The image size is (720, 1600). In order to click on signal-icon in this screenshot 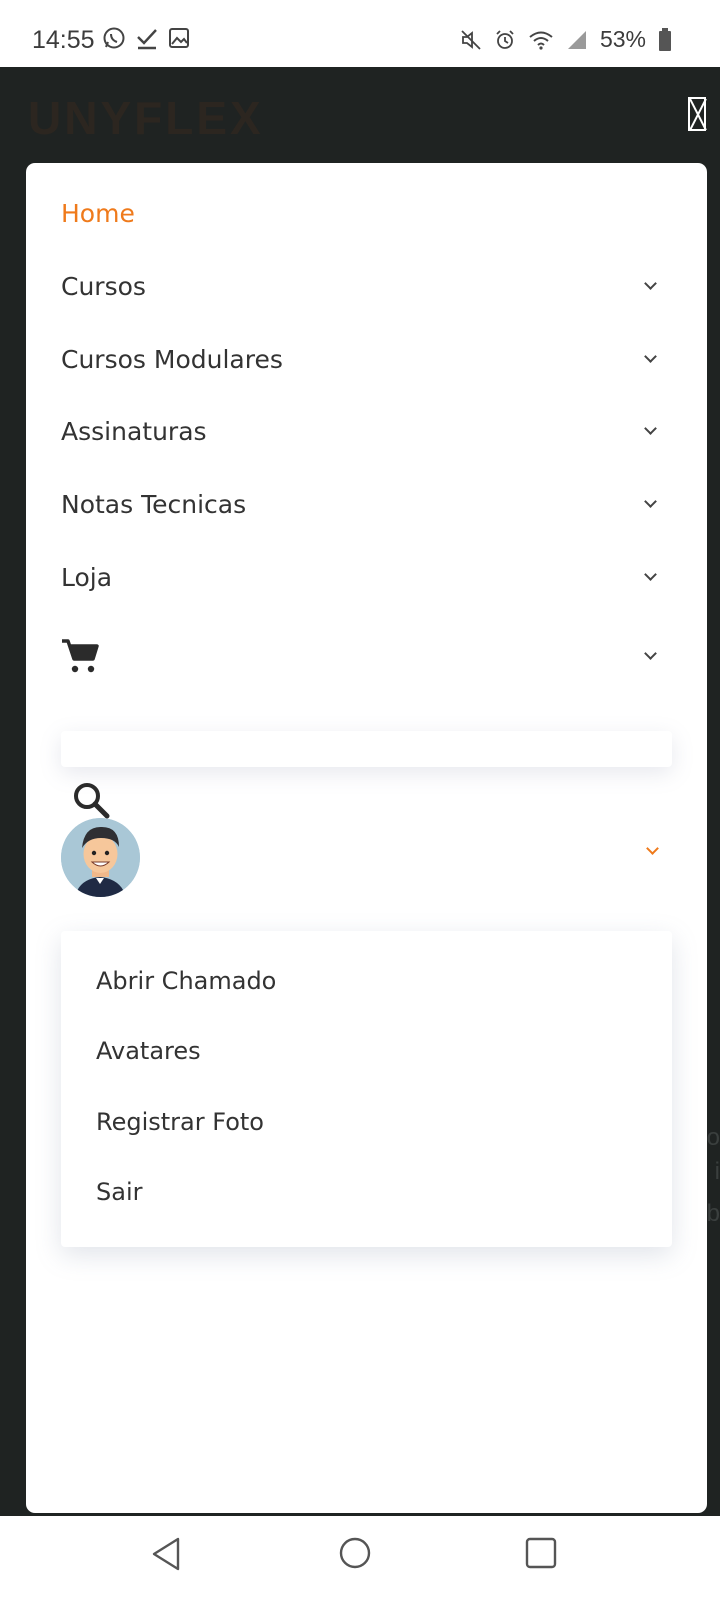, I will do `click(577, 40)`.